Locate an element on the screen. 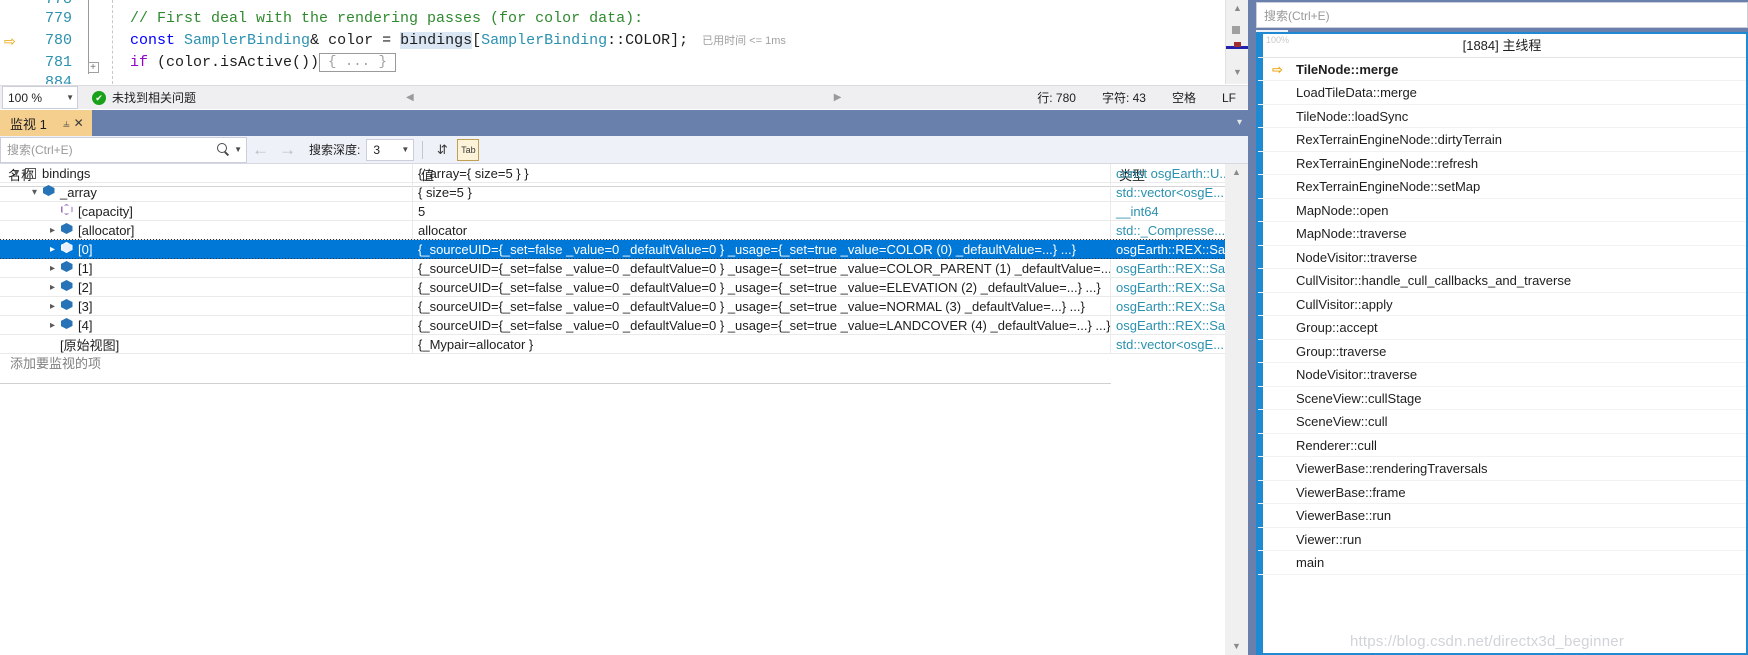  call-stack-frame: MapNode::open is located at coordinates (1502, 210).